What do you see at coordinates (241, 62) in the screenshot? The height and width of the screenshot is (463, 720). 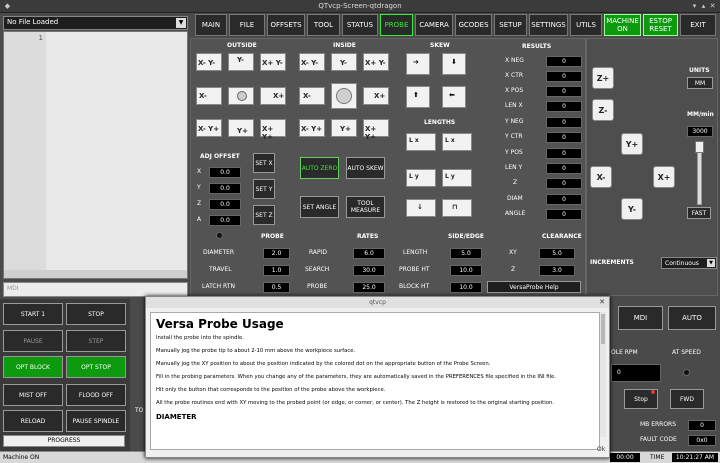 I see `outside-yneg-button: Y-` at bounding box center [241, 62].